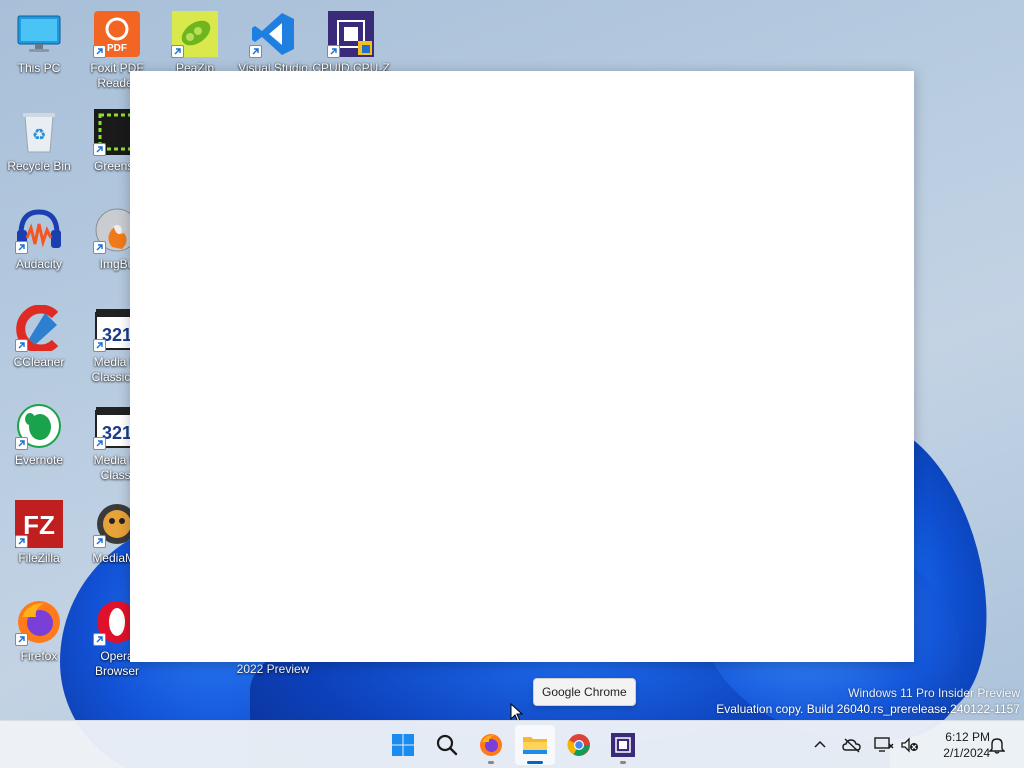  I want to click on taskbar-cpu-z, so click(623, 745).